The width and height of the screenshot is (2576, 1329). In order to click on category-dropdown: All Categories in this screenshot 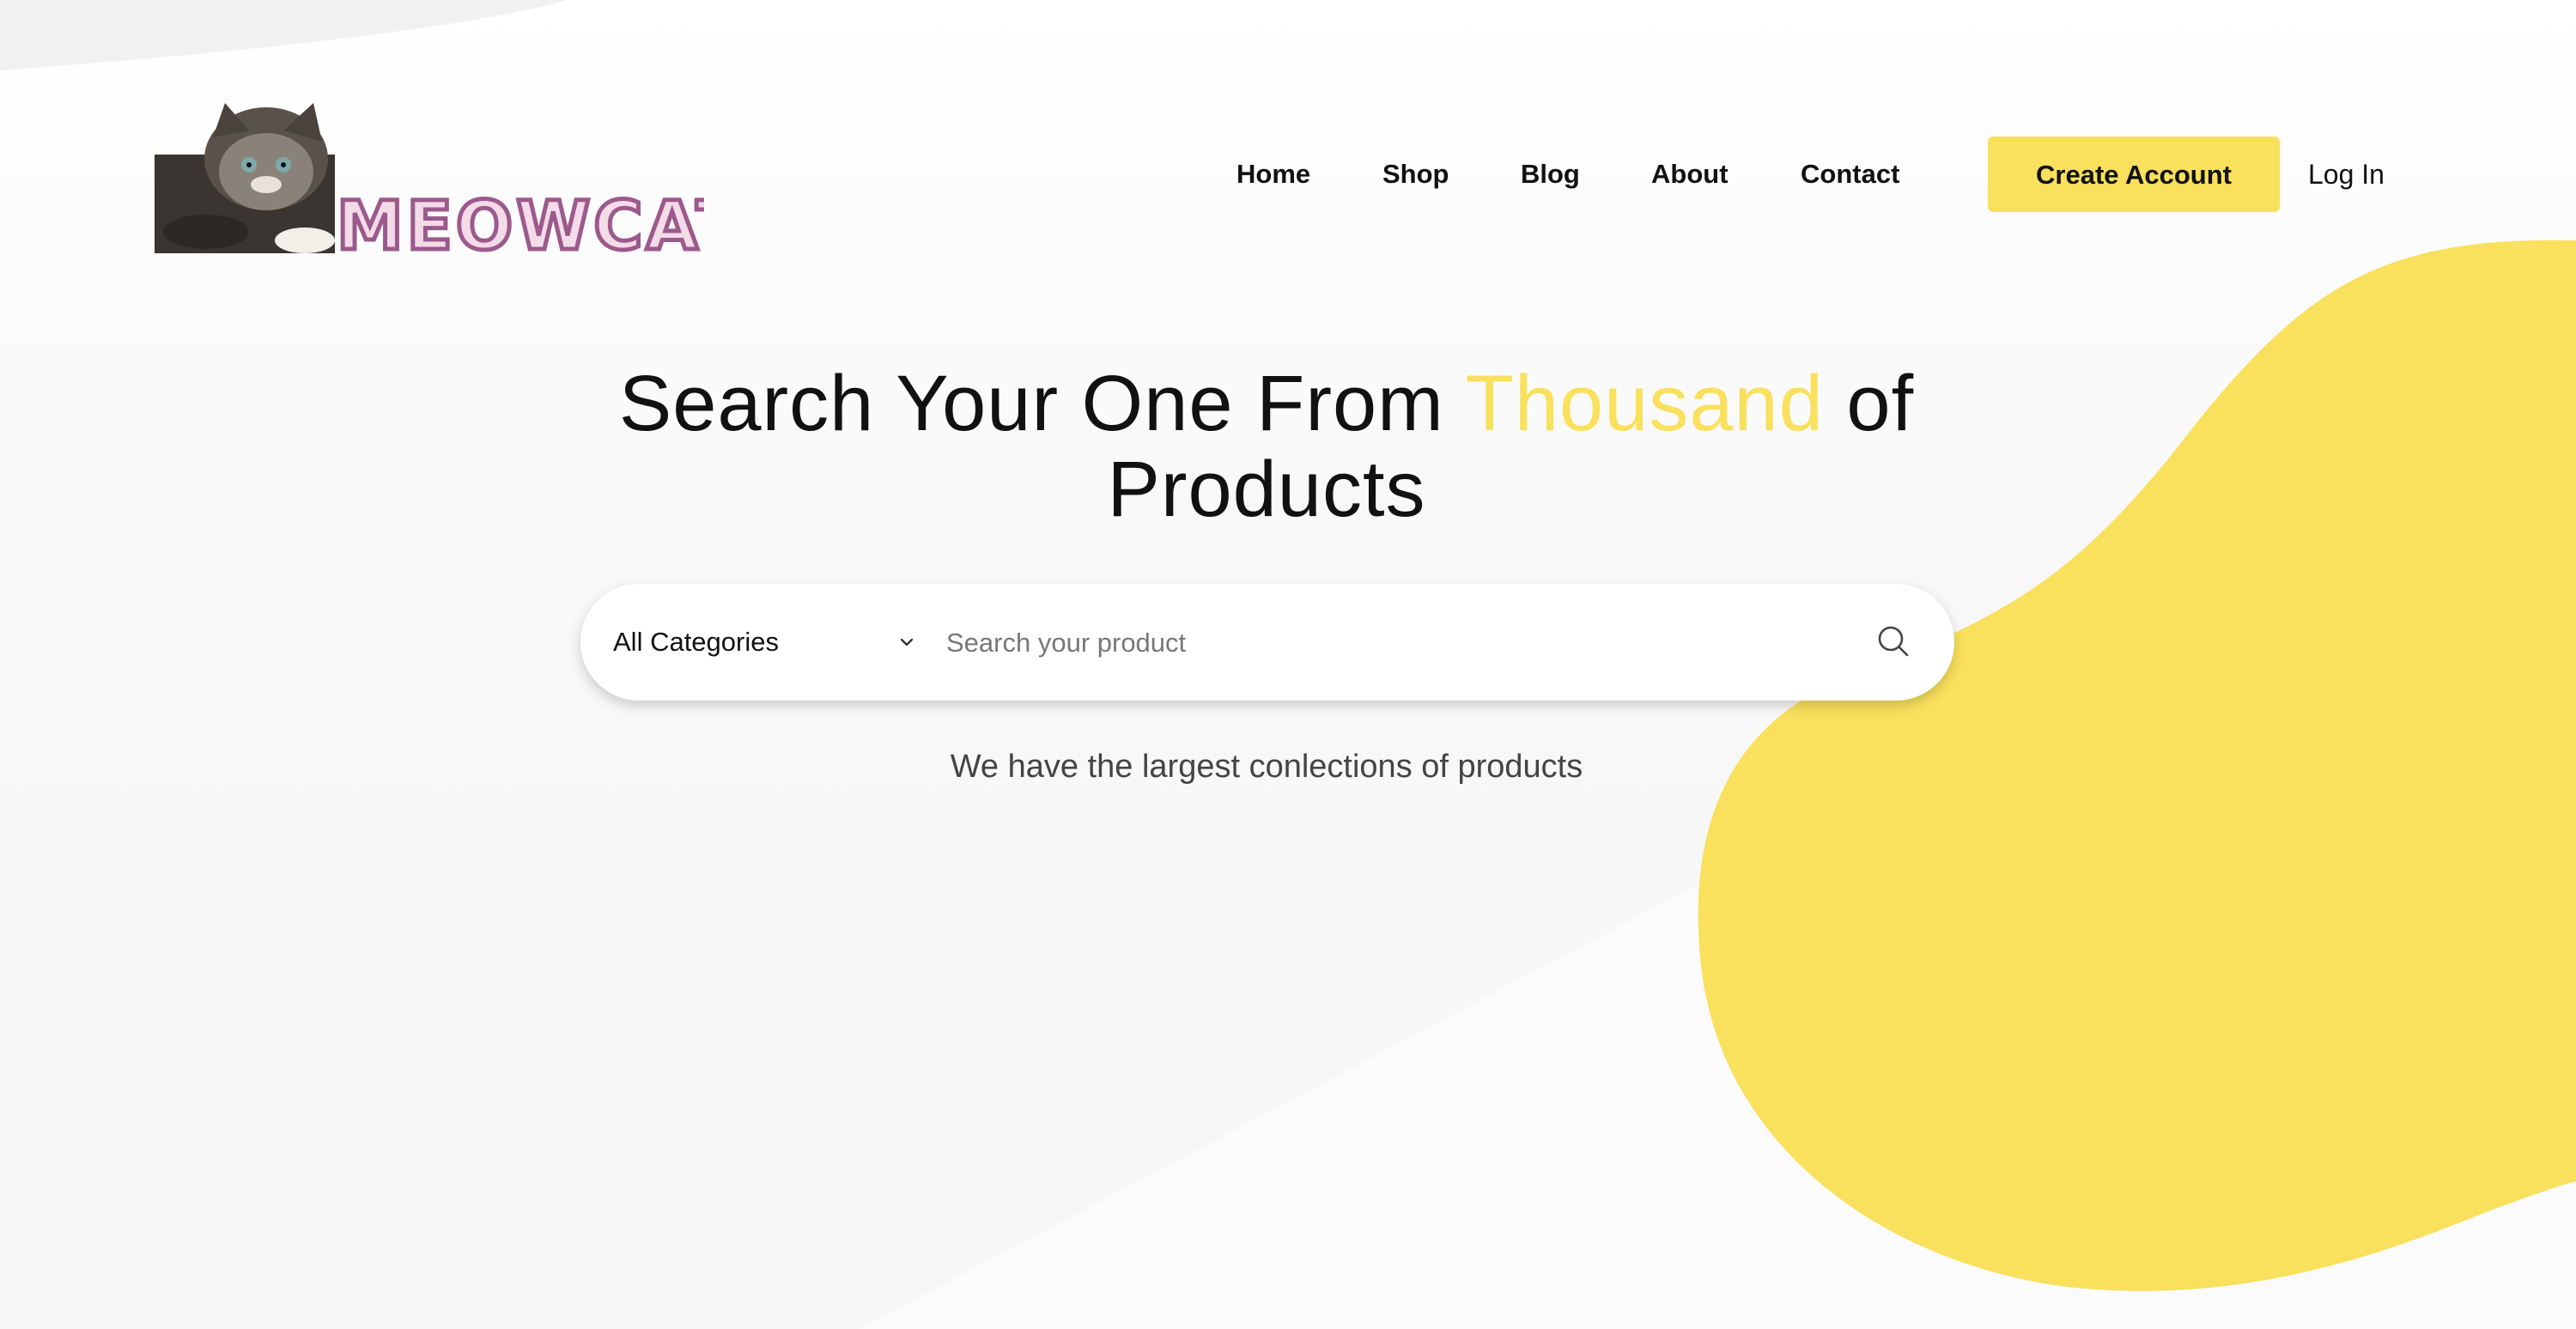, I will do `click(759, 642)`.